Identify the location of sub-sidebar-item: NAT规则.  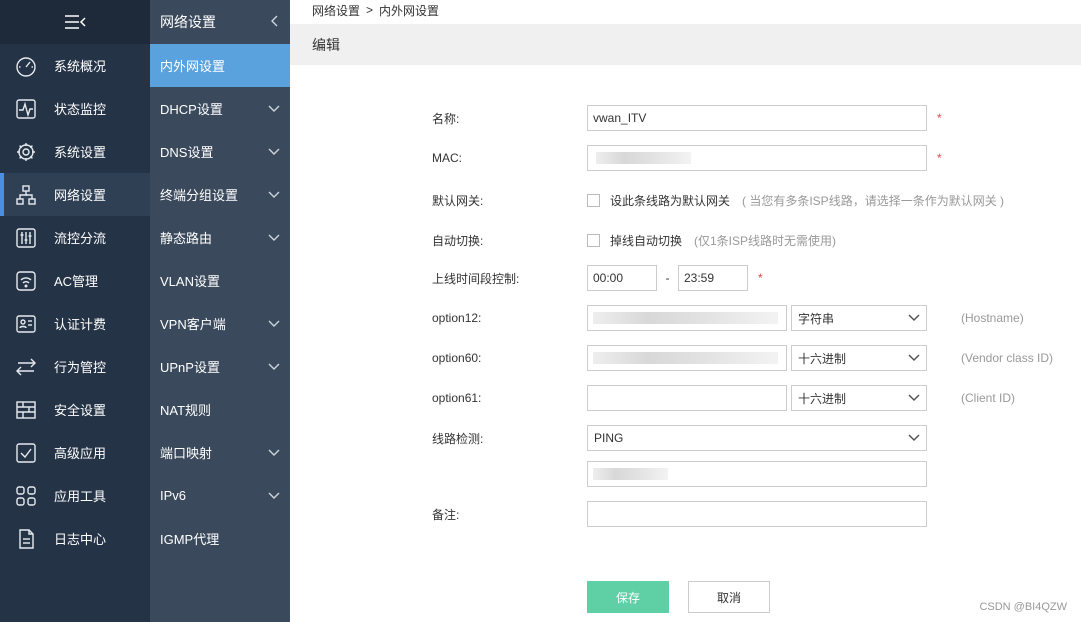
(220, 409).